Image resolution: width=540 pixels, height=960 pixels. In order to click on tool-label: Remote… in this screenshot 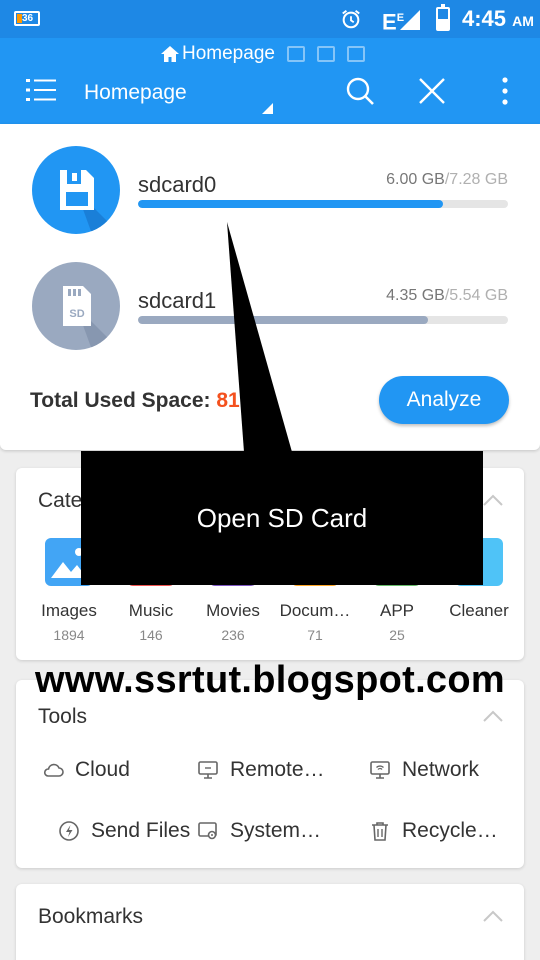, I will do `click(277, 769)`.